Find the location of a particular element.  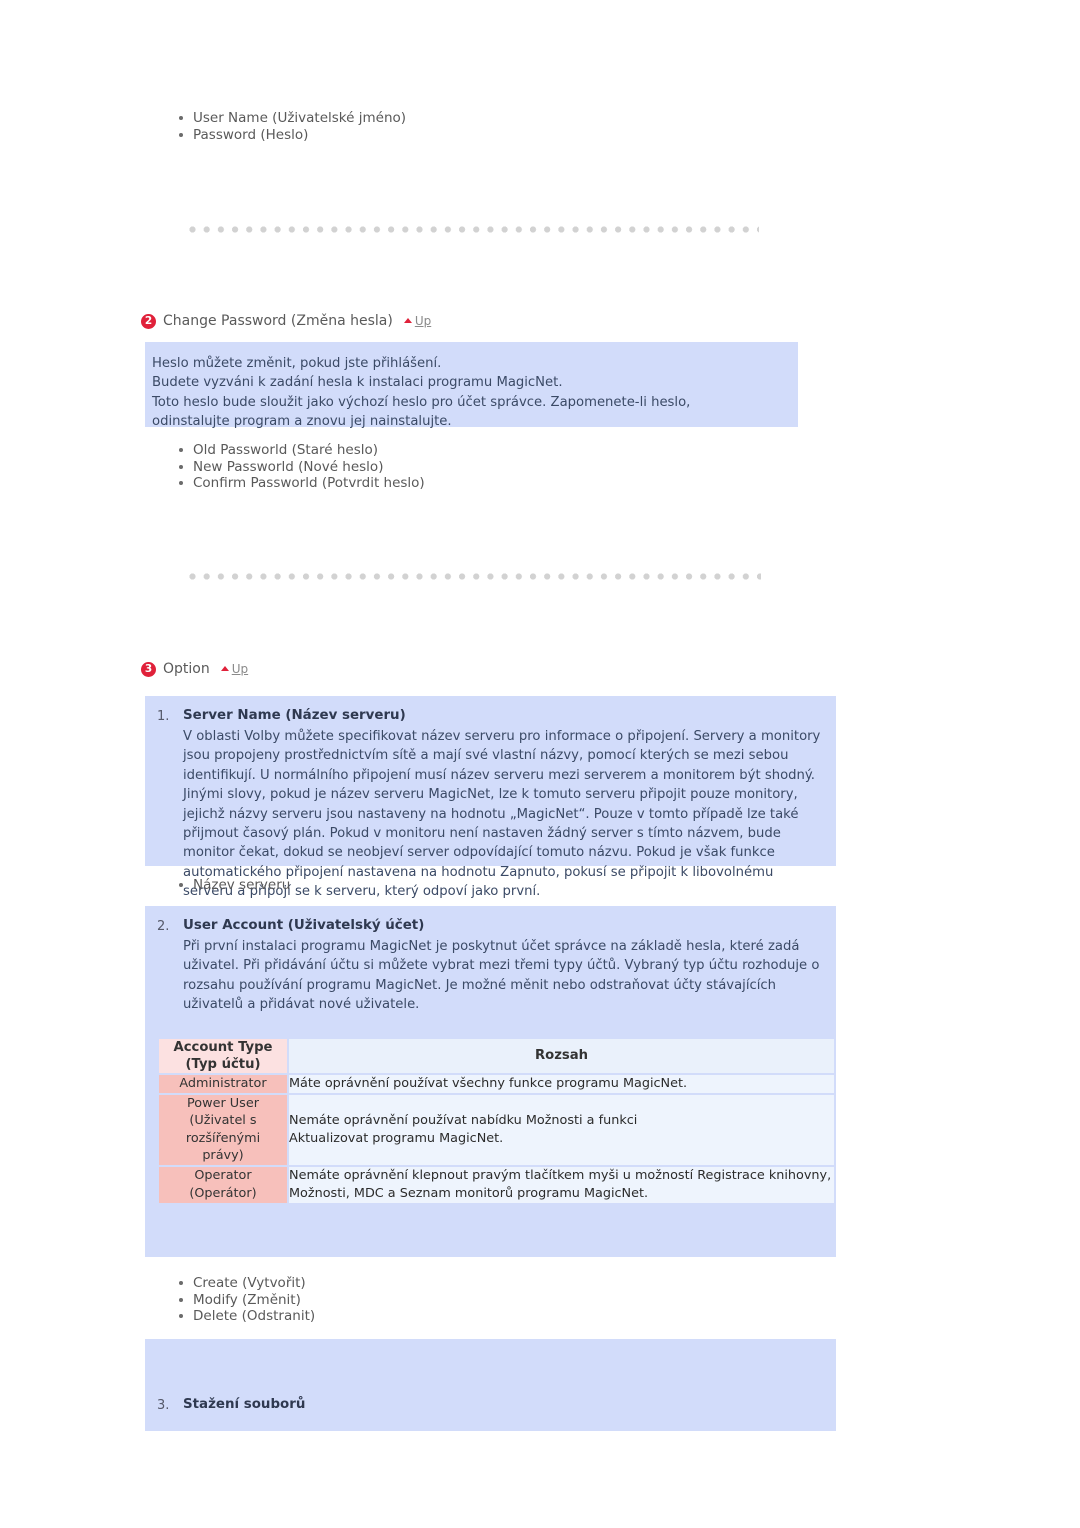

type-line: právy) is located at coordinates (223, 1156).